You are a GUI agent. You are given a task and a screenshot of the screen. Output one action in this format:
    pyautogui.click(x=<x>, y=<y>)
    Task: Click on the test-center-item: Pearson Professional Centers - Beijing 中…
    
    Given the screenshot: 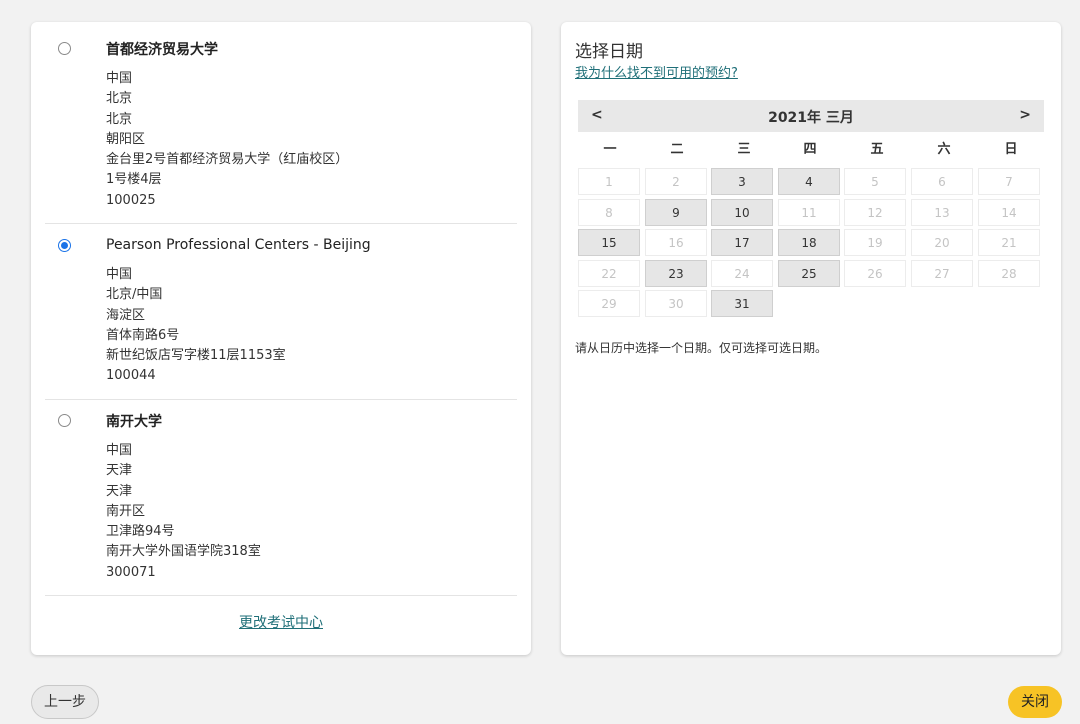 What is the action you would take?
    pyautogui.click(x=281, y=312)
    